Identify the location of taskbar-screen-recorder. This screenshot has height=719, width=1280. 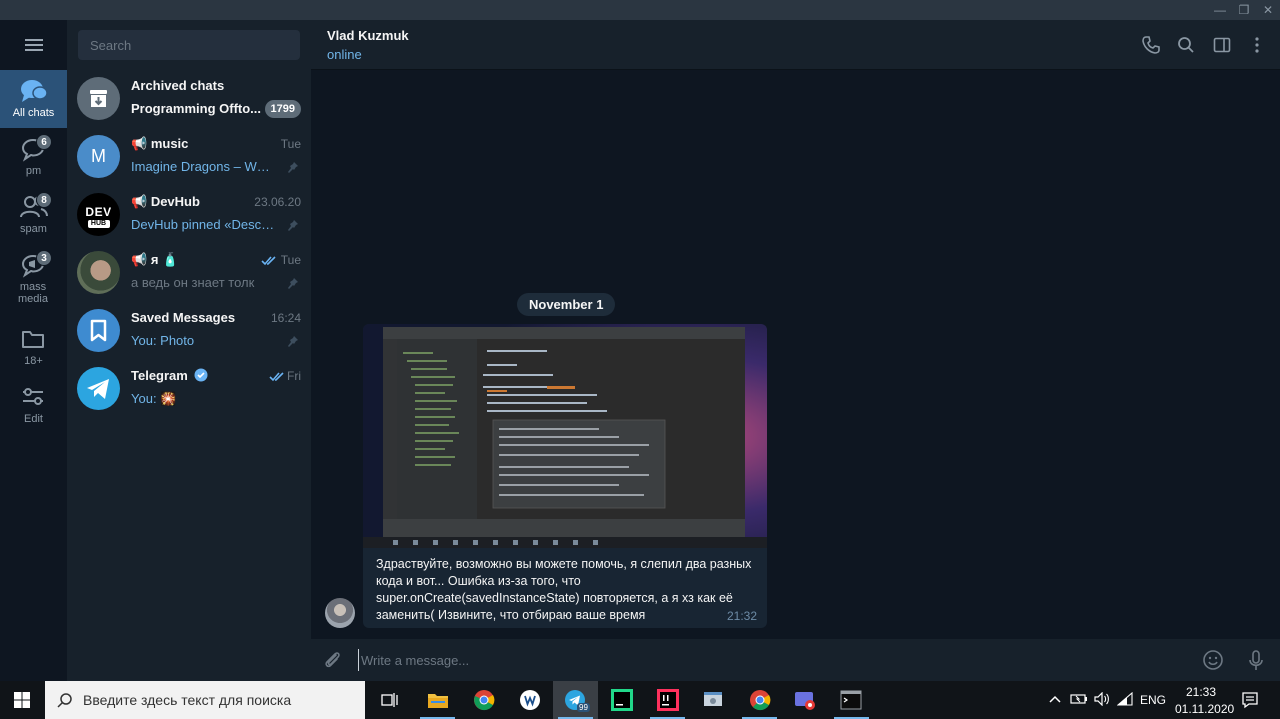
(805, 700).